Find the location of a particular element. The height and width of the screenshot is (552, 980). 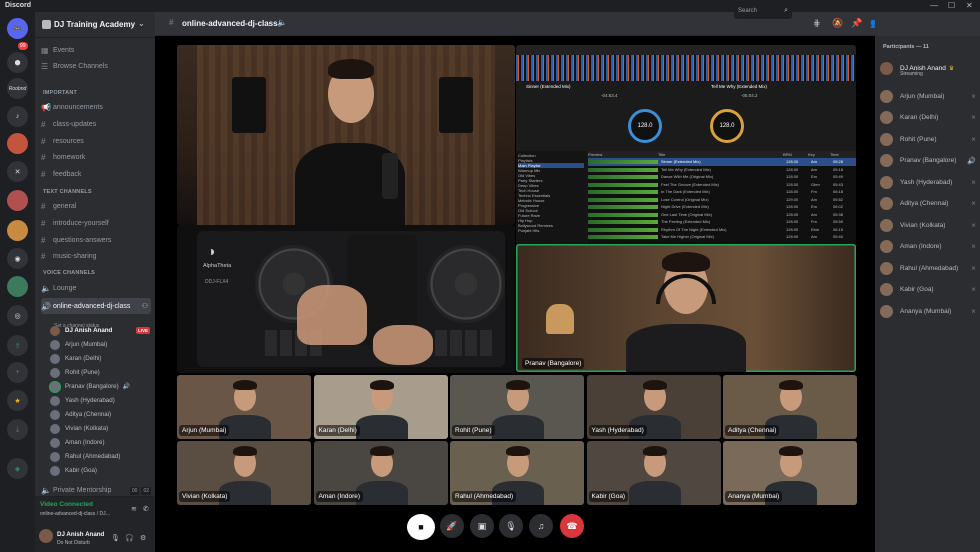

video-tile-participant: Yash (Hyderabad) is located at coordinates (653, 407).